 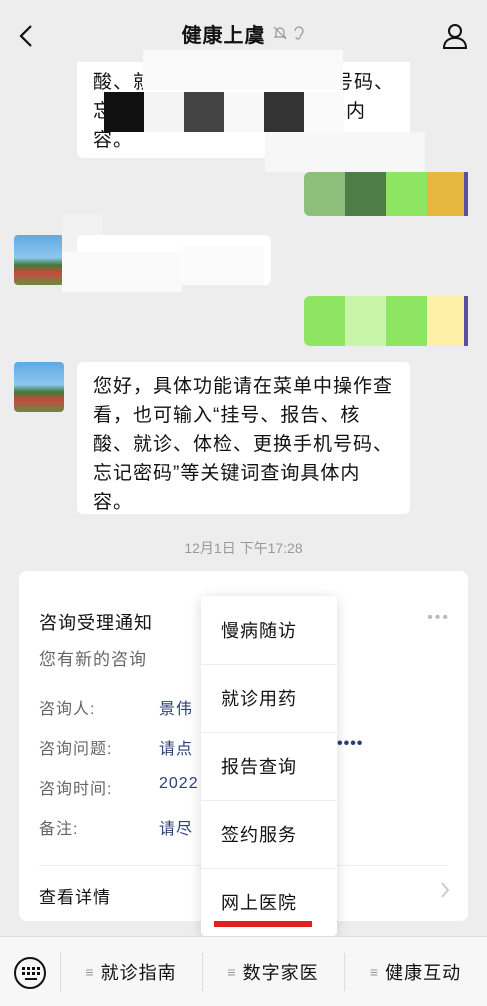 I want to click on keyboard-toggle-button, so click(x=30, y=973).